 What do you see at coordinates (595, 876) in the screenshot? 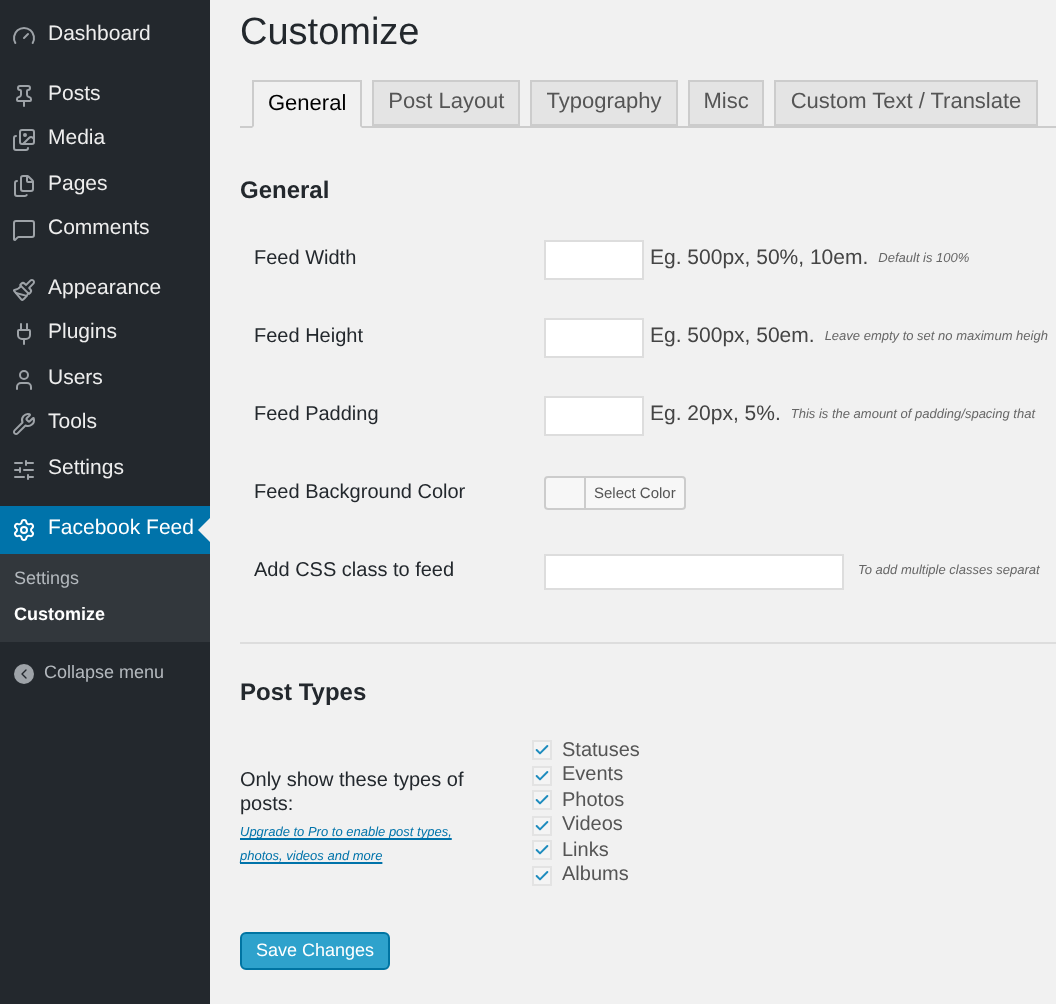
I see `checkbox-label: Albums` at bounding box center [595, 876].